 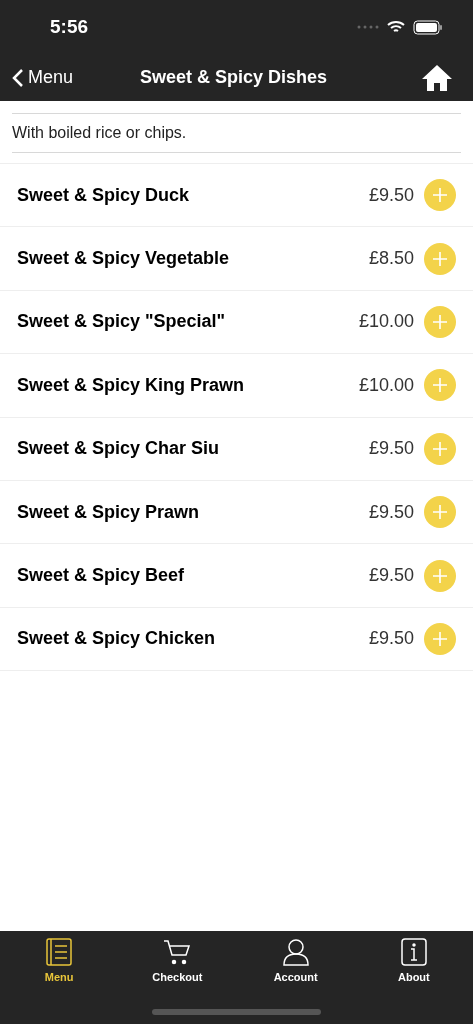 I want to click on person-icon, so click(x=295, y=952).